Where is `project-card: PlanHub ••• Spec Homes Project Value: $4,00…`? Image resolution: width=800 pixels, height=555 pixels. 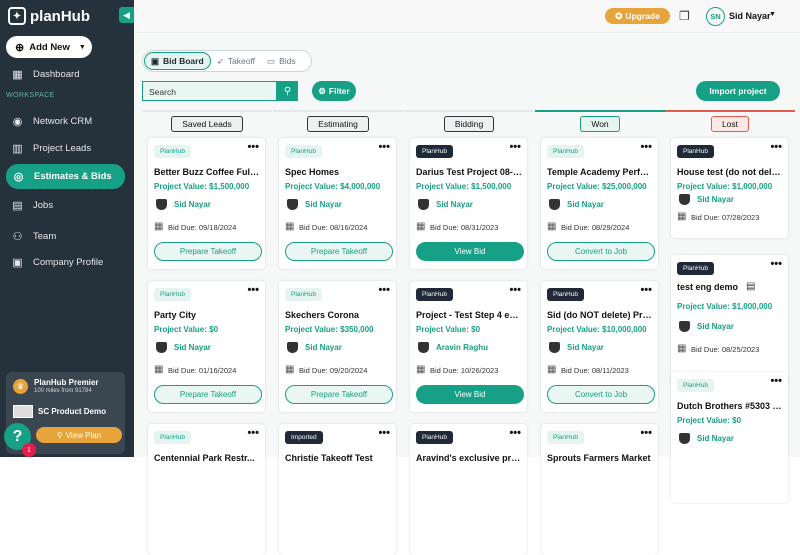 project-card: PlanHub ••• Spec Homes Project Value: $4,00… is located at coordinates (337, 203).